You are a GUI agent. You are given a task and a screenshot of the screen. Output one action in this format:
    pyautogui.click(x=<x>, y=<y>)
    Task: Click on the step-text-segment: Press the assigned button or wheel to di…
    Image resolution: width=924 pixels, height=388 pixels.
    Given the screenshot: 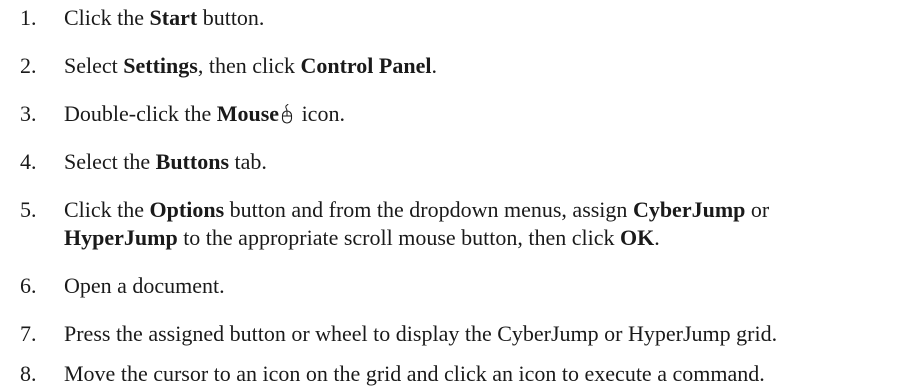 What is the action you would take?
    pyautogui.click(x=421, y=333)
    